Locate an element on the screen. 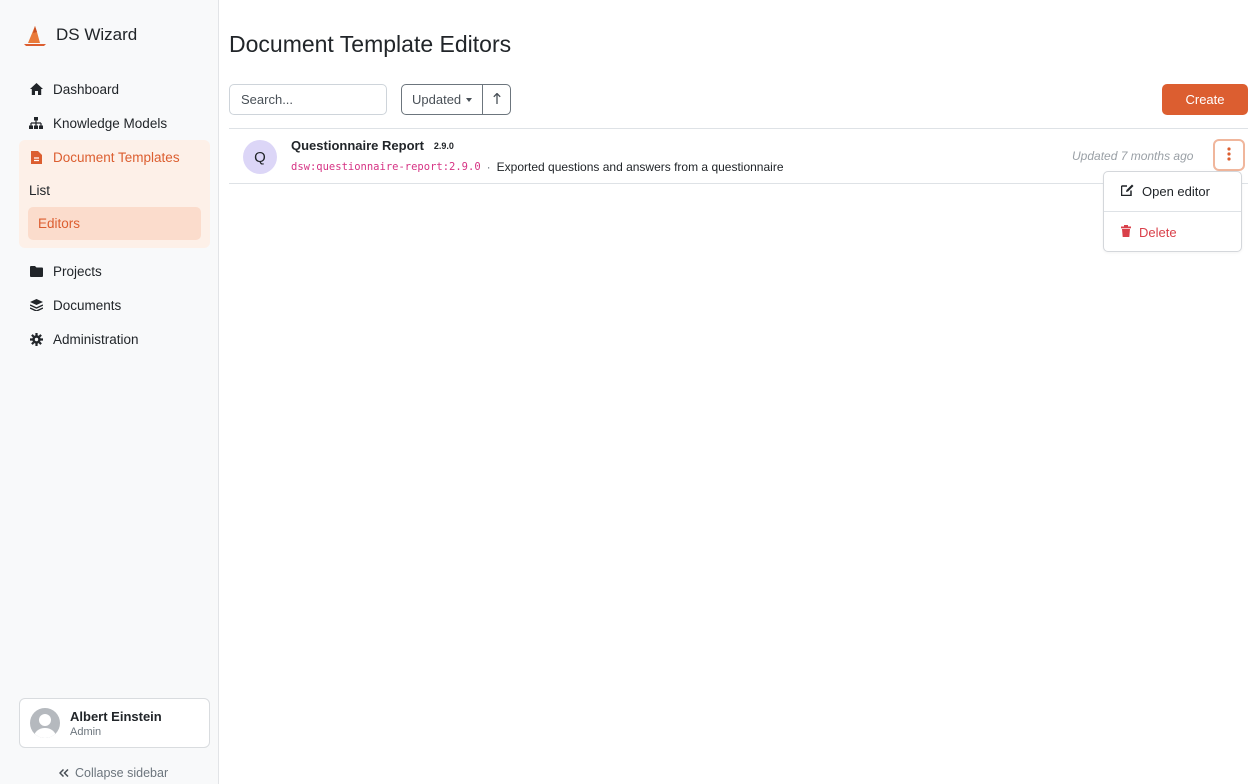 The height and width of the screenshot is (784, 1248). delete-label: Delete is located at coordinates (1158, 232).